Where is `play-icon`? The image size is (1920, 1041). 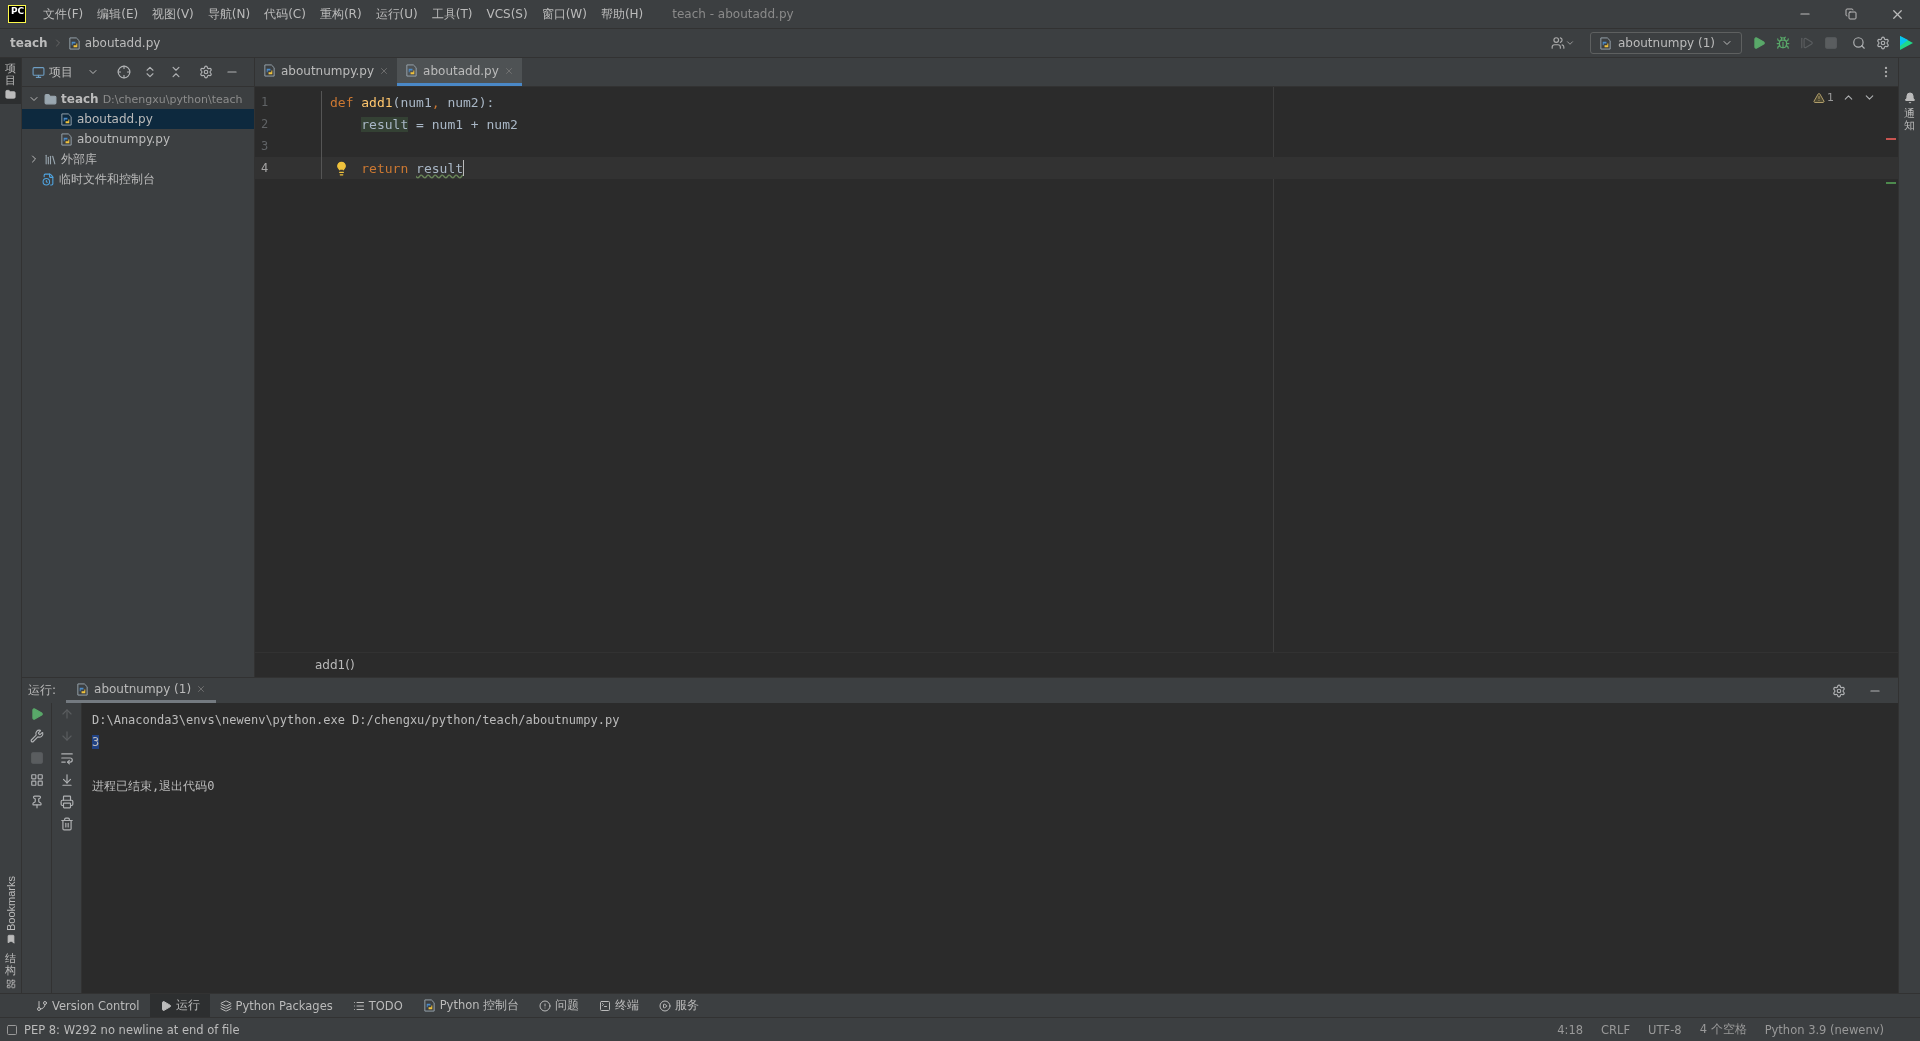
play-icon is located at coordinates (165, 1005).